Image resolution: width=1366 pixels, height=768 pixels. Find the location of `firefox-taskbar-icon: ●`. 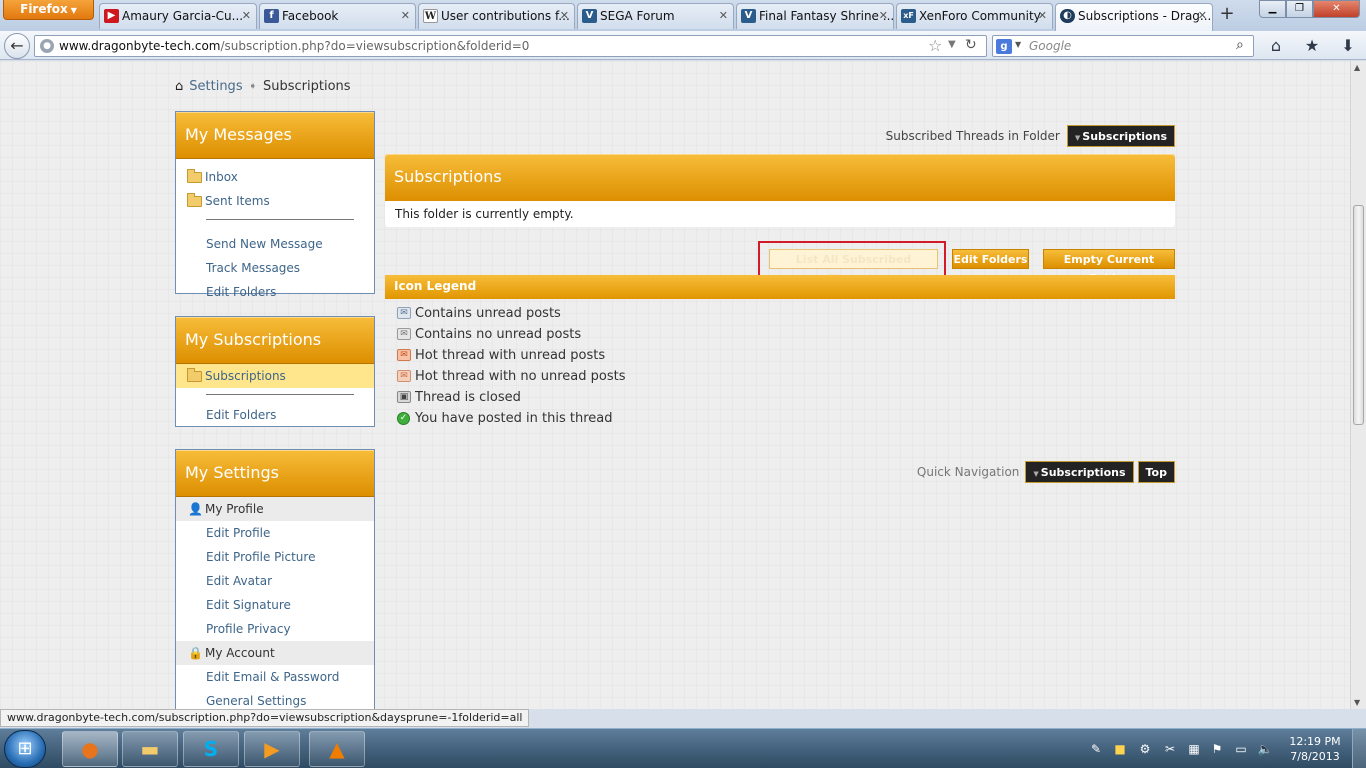

firefox-taskbar-icon: ● is located at coordinates (90, 749).